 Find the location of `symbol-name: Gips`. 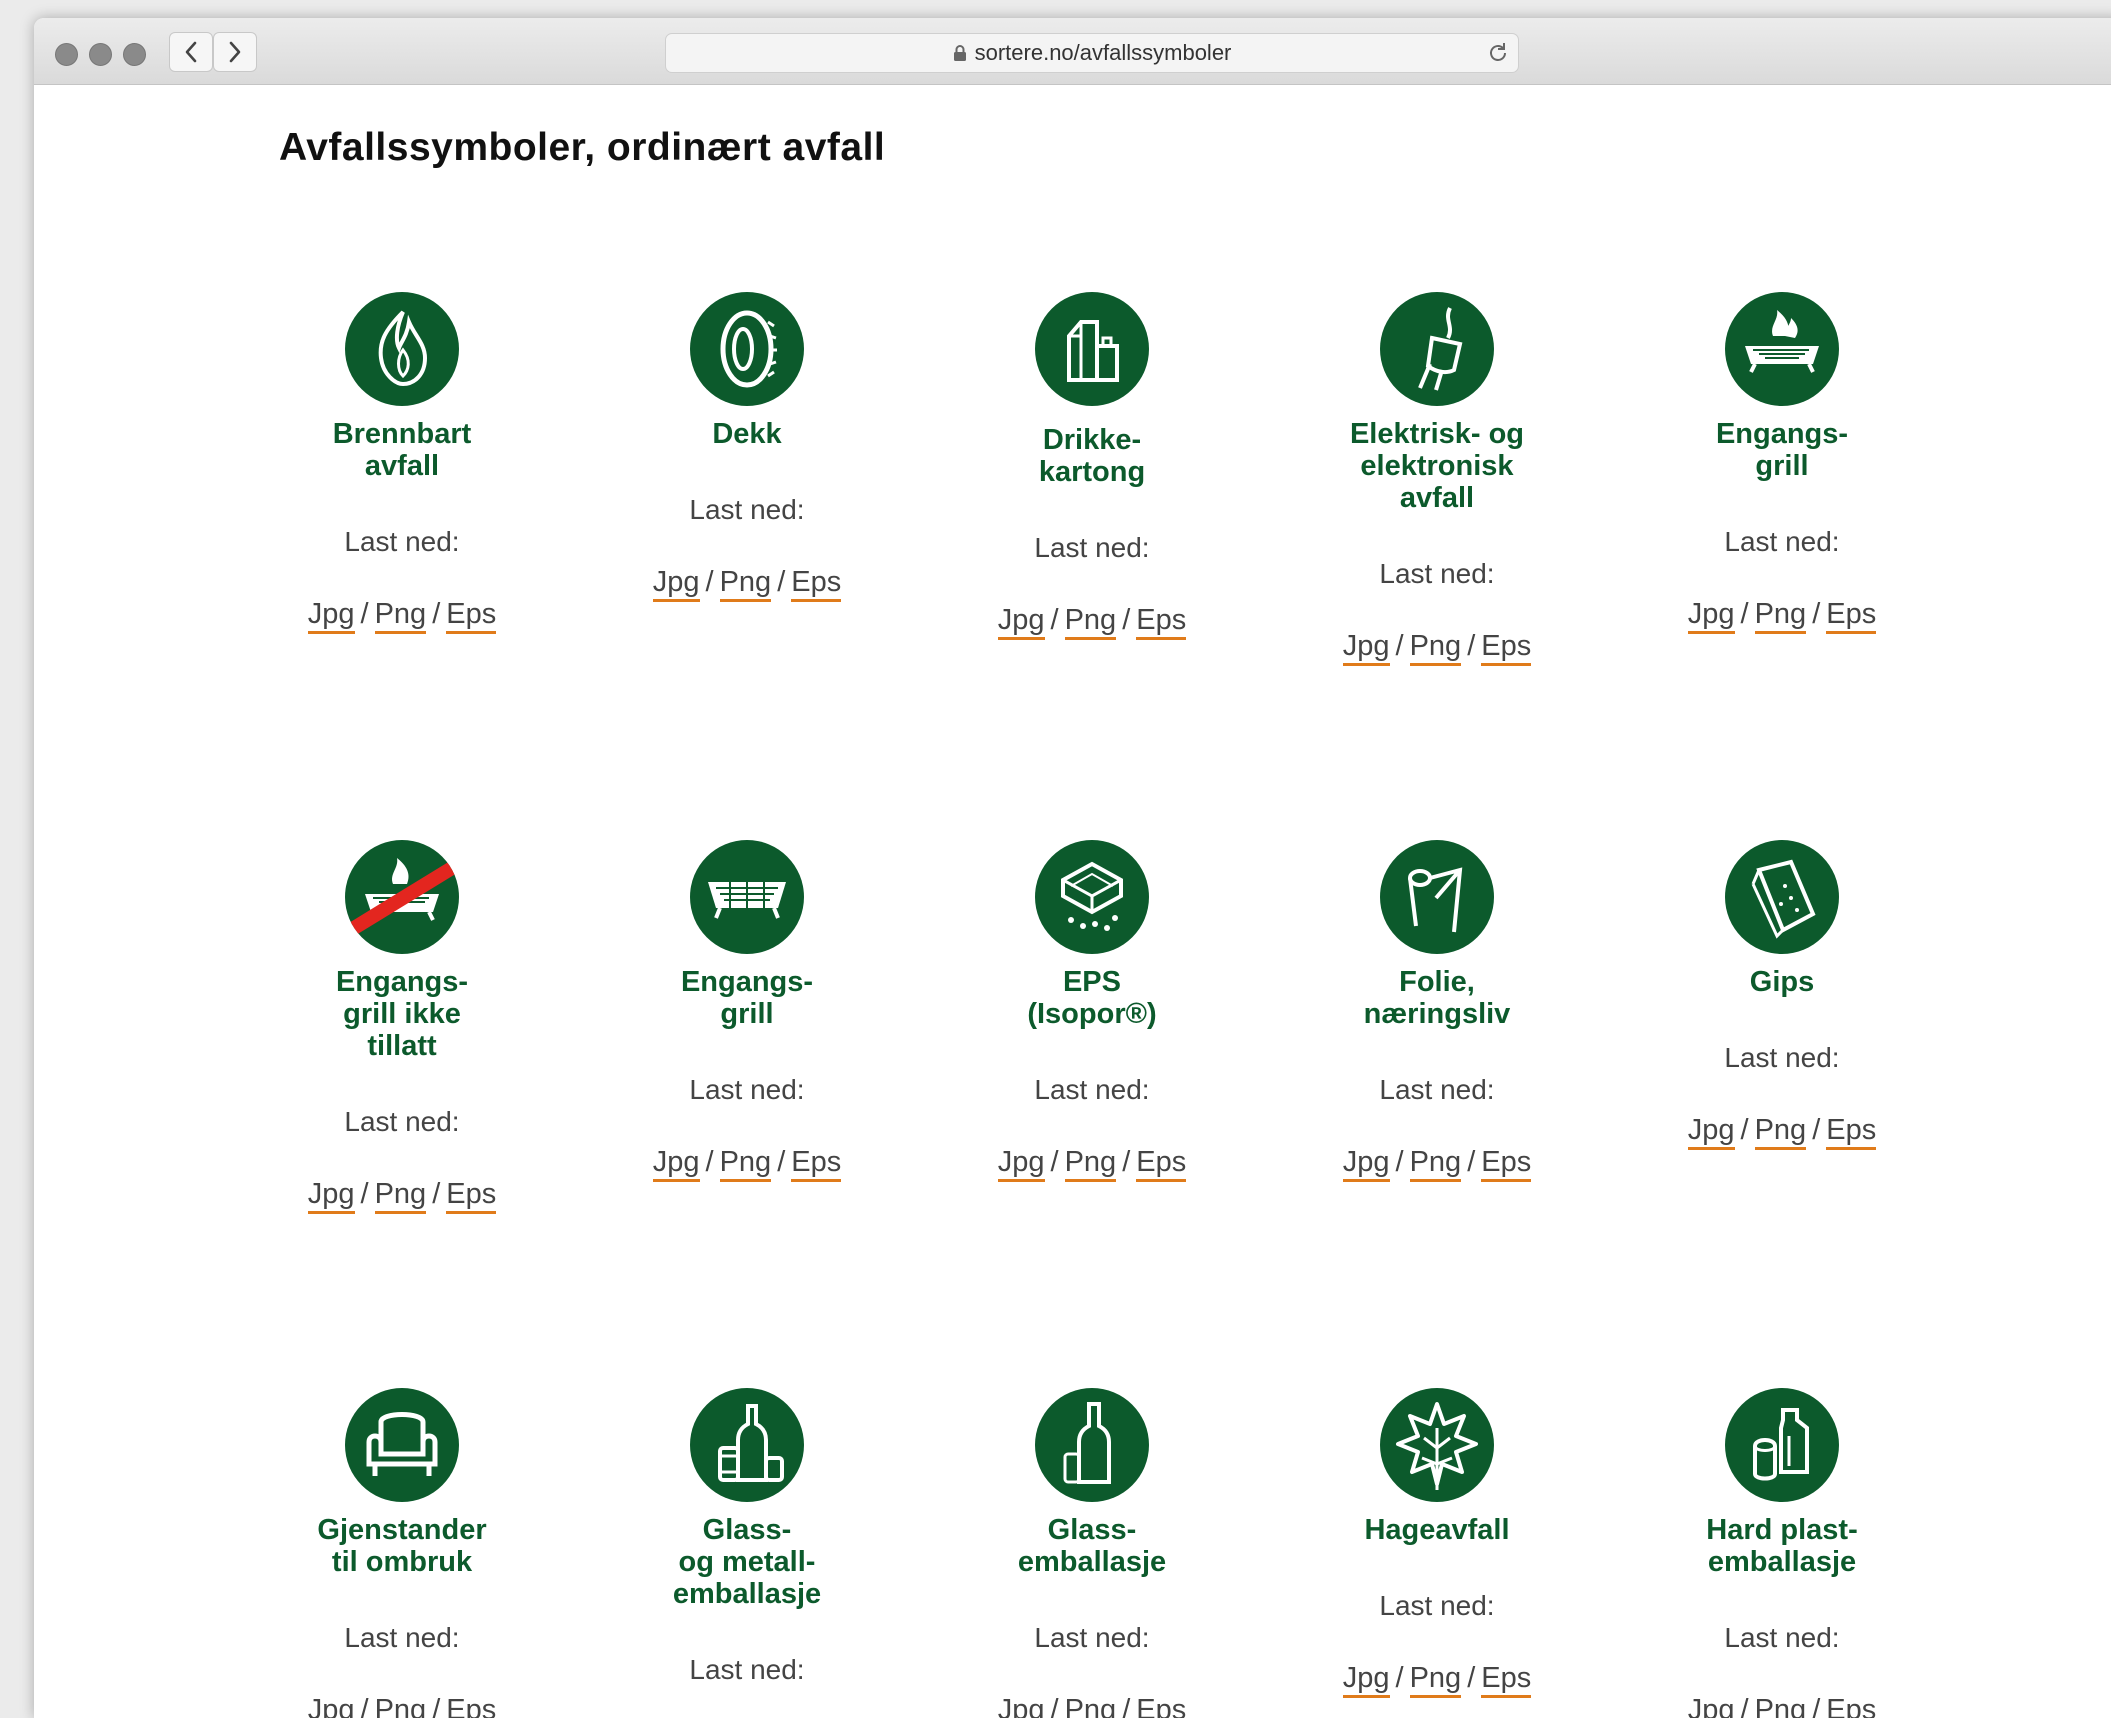

symbol-name: Gips is located at coordinates (1782, 982).